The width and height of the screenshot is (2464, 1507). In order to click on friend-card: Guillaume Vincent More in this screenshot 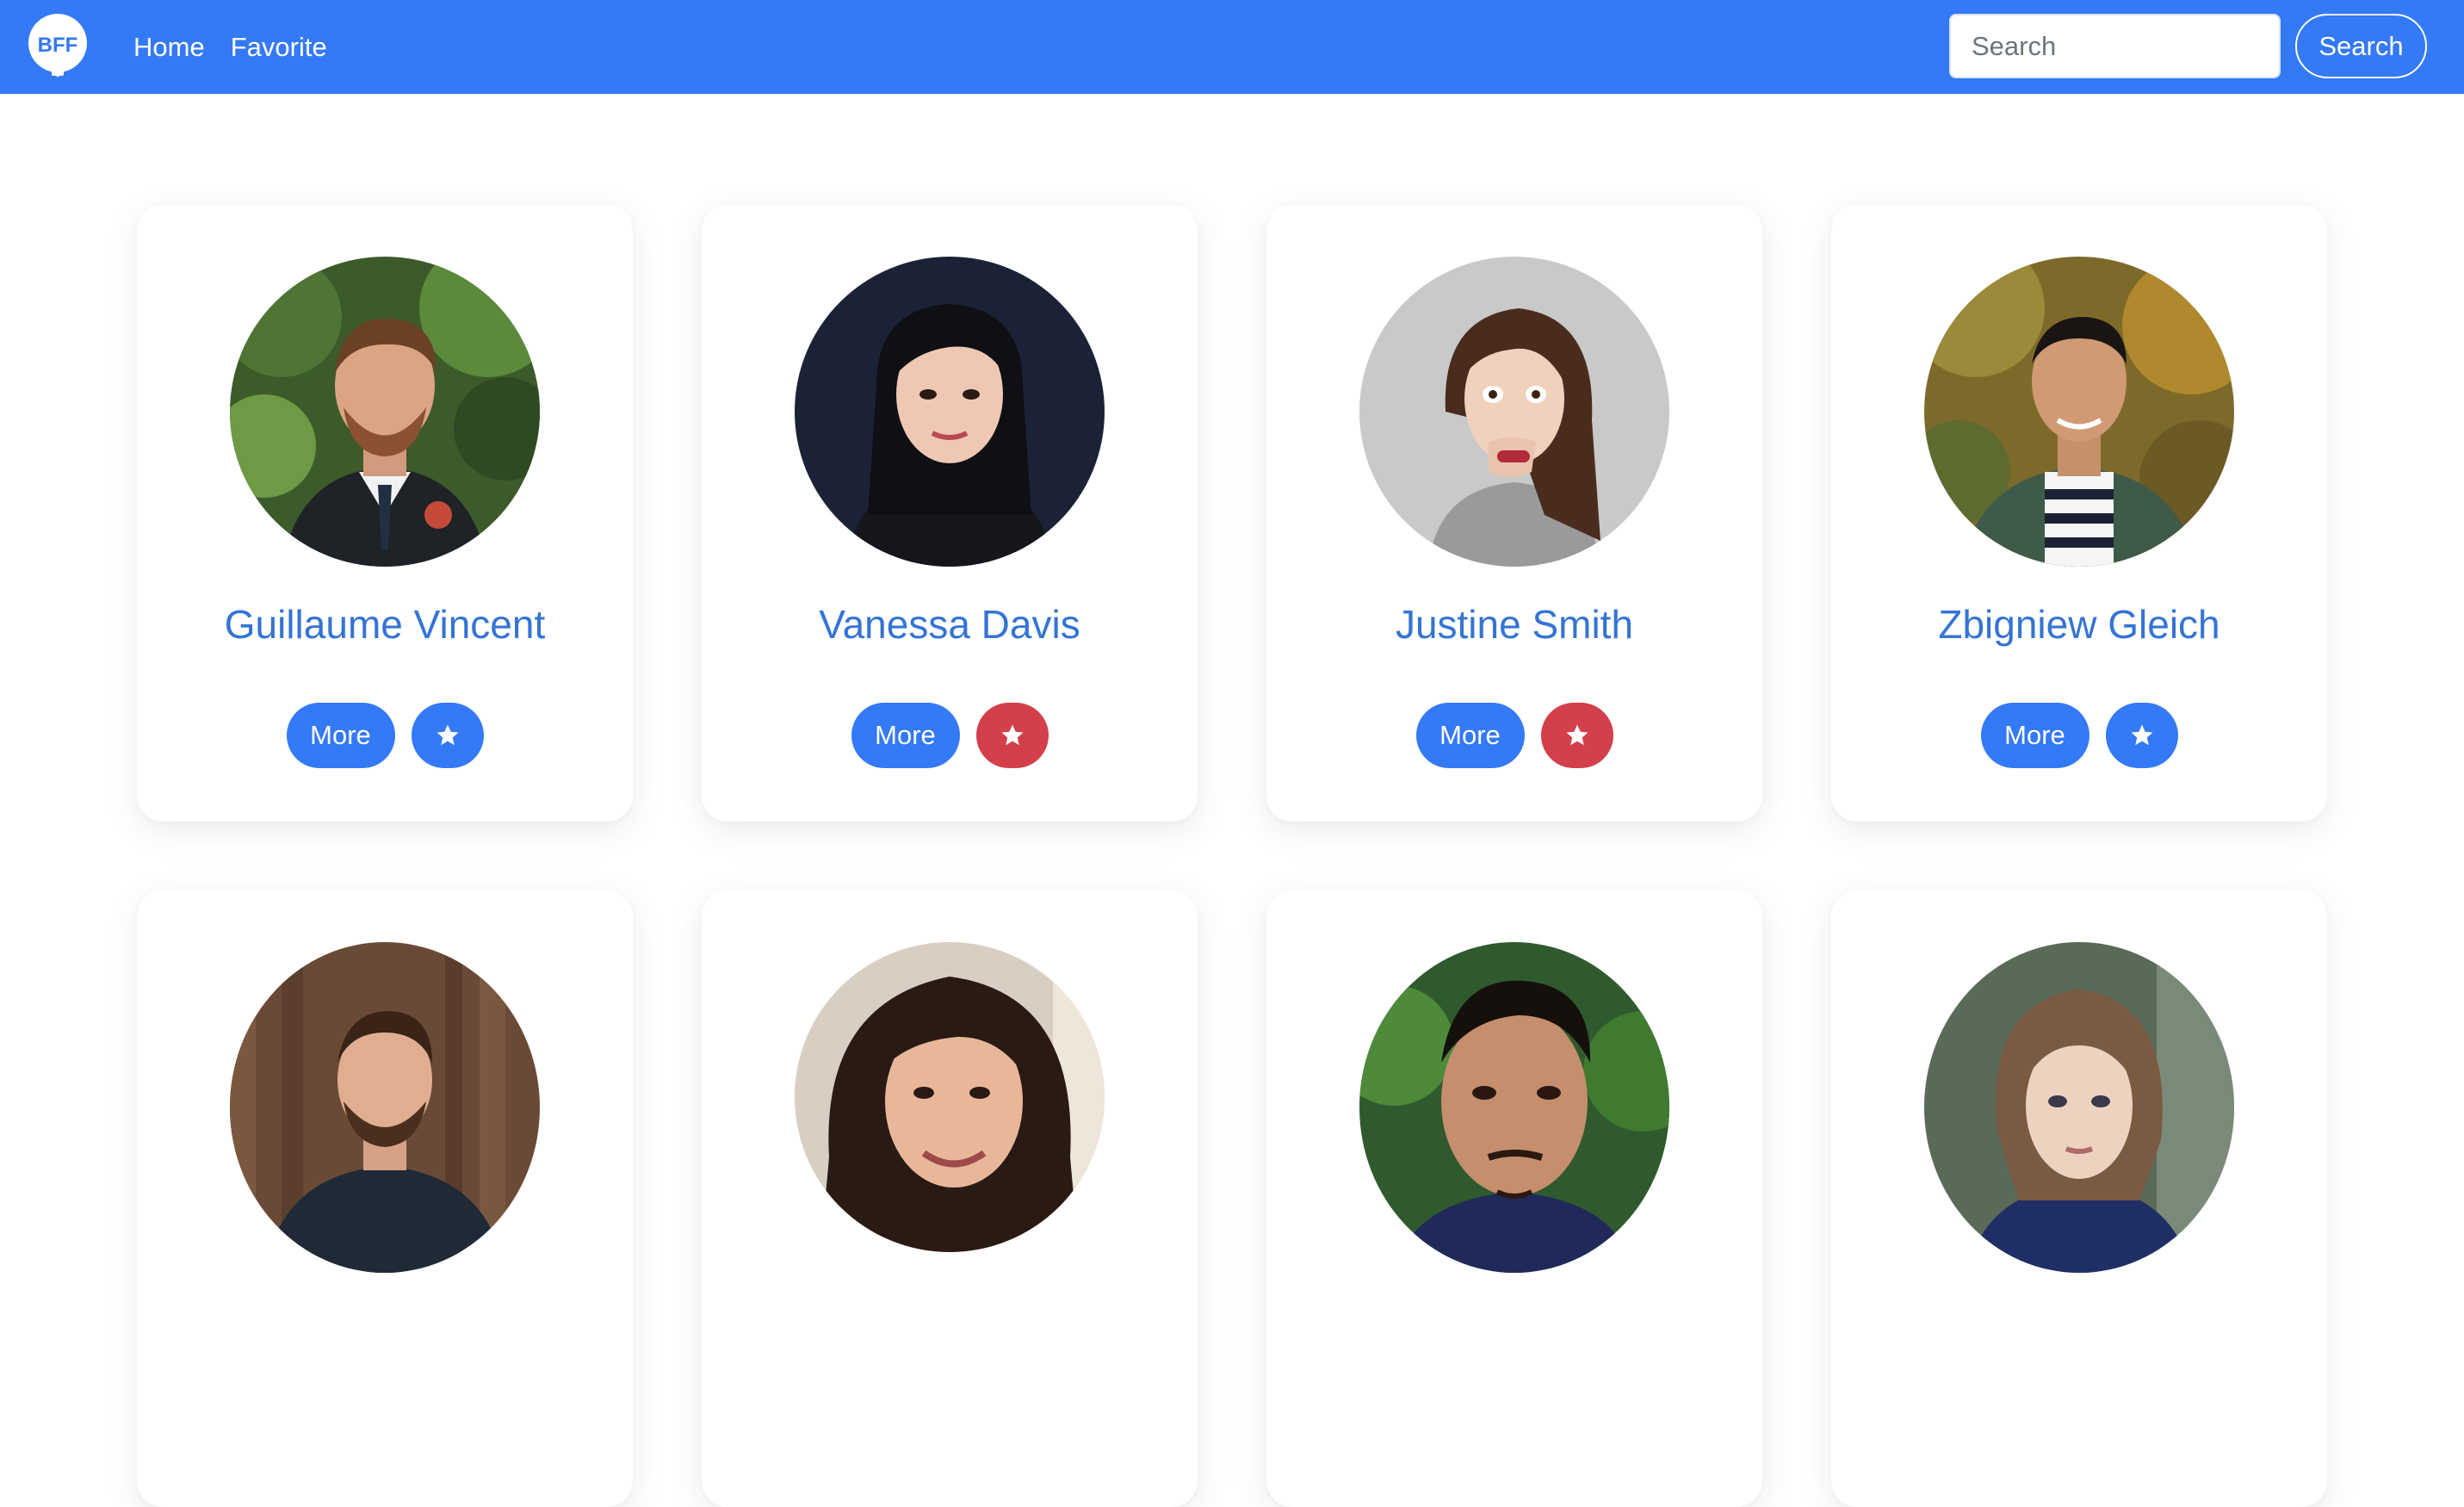, I will do `click(385, 513)`.